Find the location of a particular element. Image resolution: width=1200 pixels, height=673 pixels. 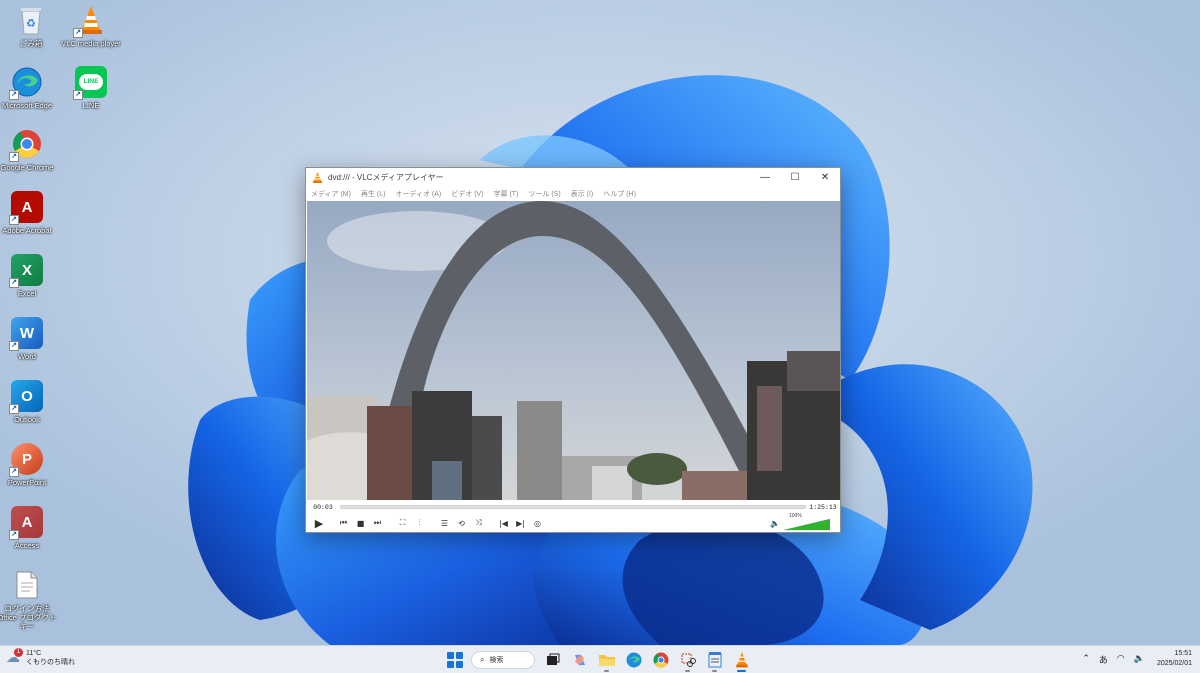

stop-button: ■ is located at coordinates (360, 523).